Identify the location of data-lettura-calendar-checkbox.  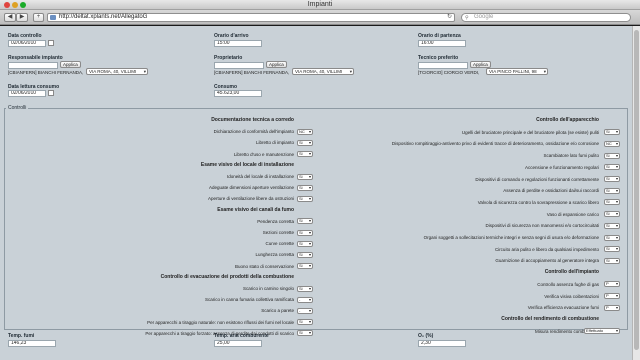
(51, 93).